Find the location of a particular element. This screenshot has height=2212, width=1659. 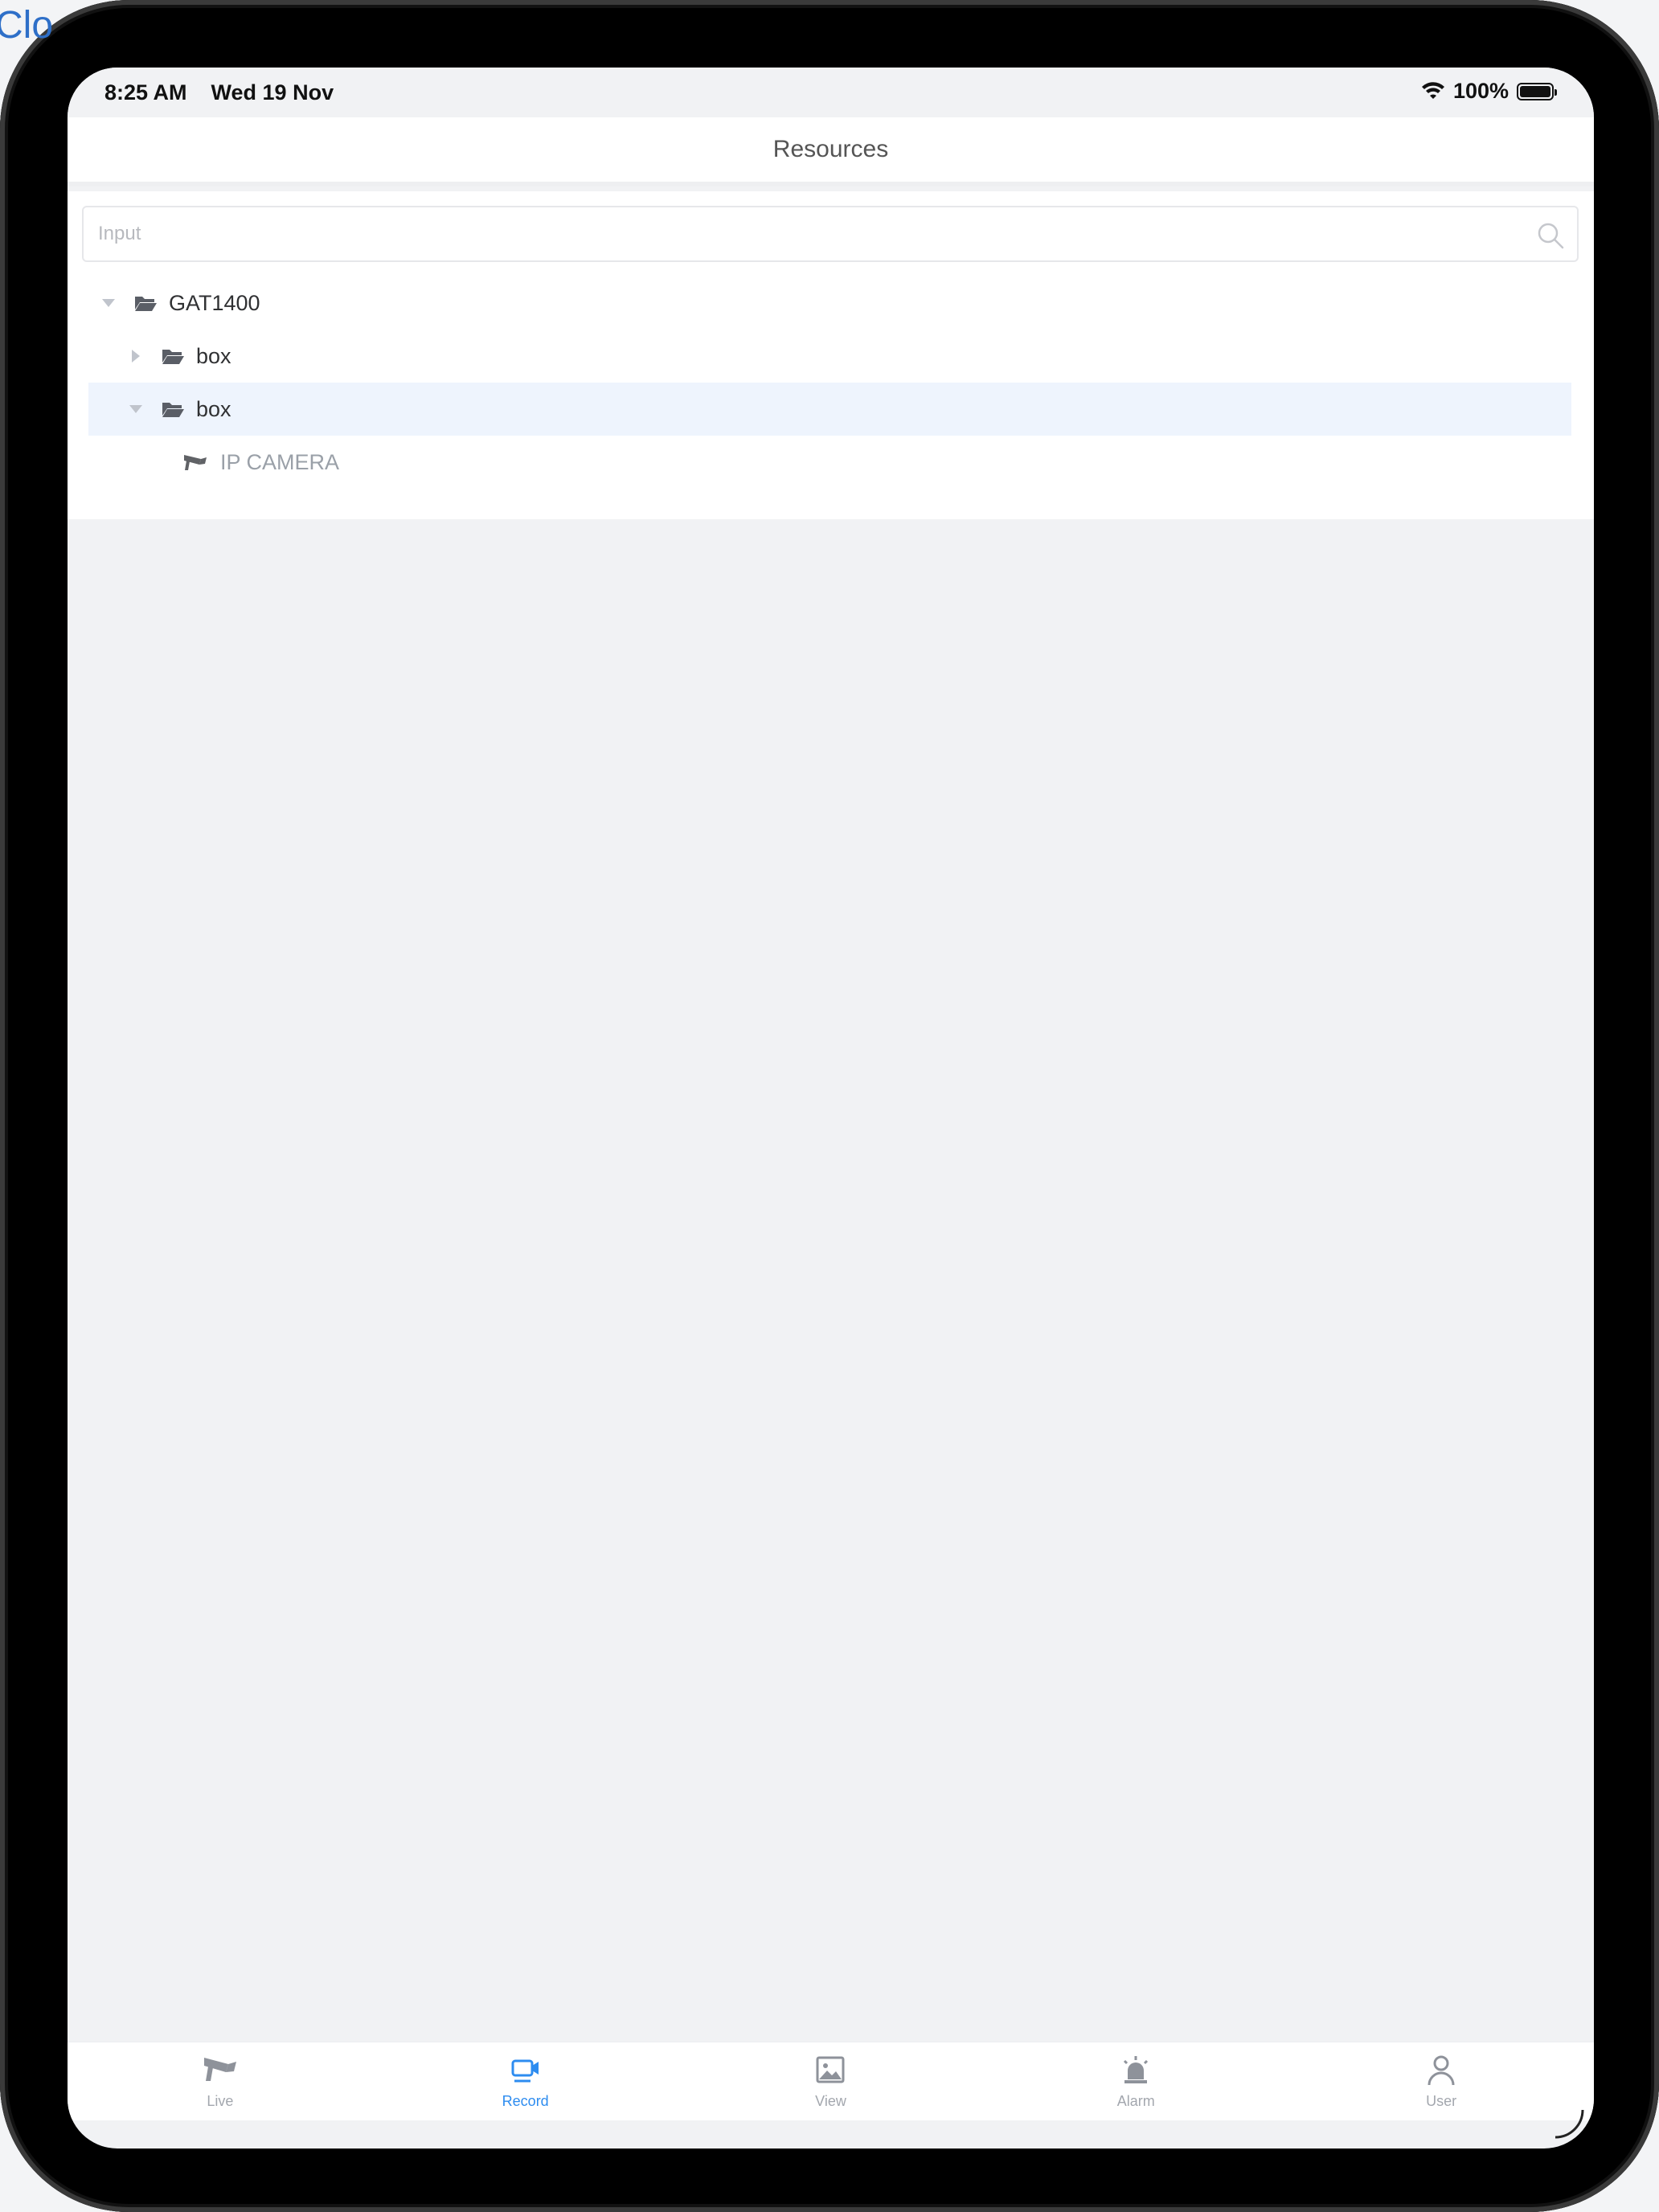

resource-tree: GAT1400 box box IP CAMERA is located at coordinates (831, 382).